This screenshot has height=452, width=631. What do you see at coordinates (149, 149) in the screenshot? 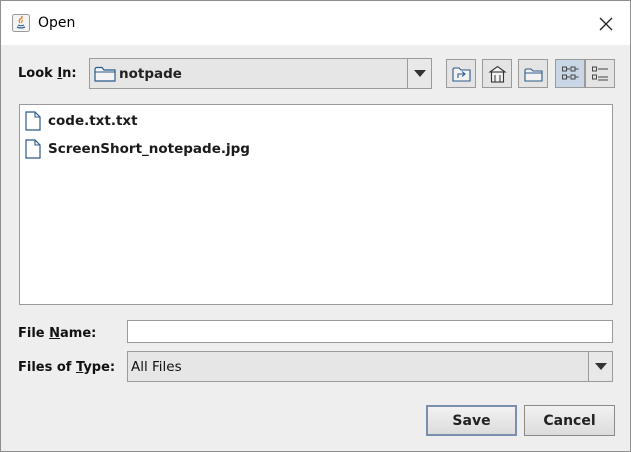
I see `file-name: ScreenShort_notepade.jpg` at bounding box center [149, 149].